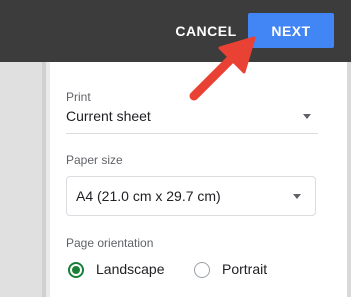 This screenshot has height=297, width=351. What do you see at coordinates (349, 179) in the screenshot?
I see `panel-right-edge` at bounding box center [349, 179].